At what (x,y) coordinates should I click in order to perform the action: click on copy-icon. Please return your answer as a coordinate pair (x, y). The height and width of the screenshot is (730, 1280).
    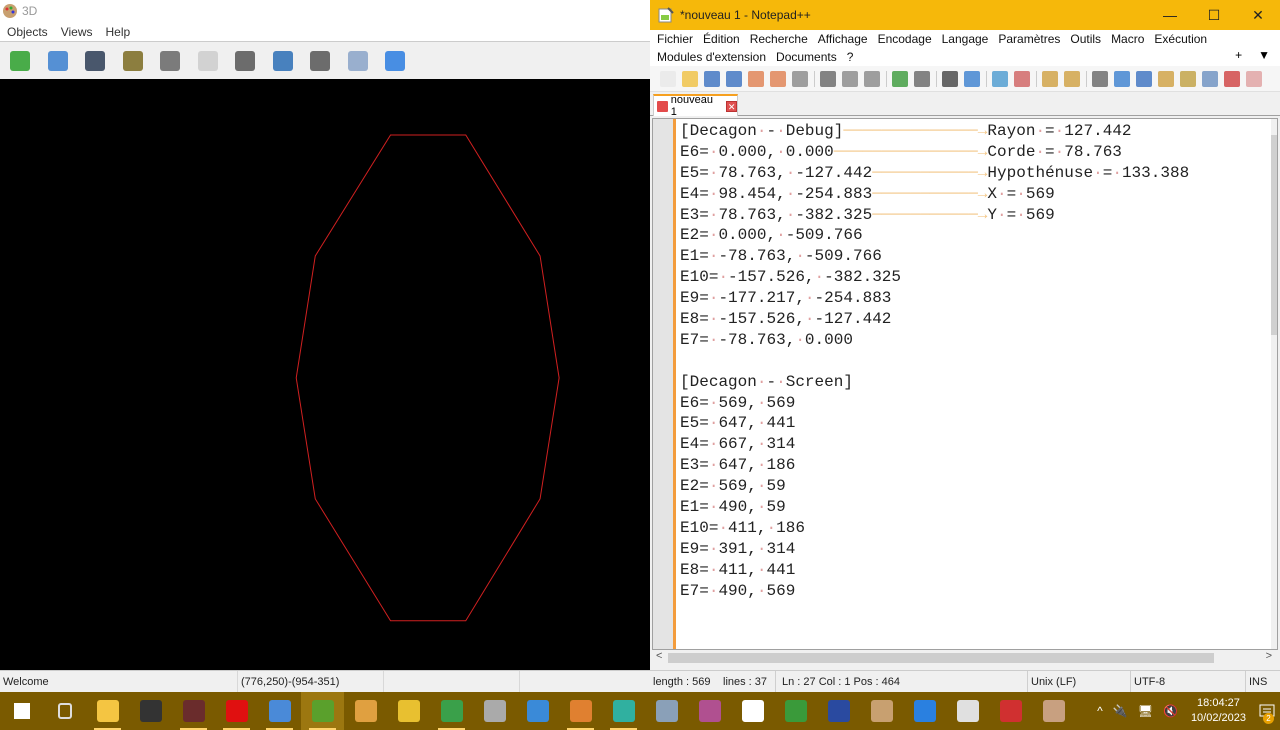
    Looking at the image, I should click on (850, 78).